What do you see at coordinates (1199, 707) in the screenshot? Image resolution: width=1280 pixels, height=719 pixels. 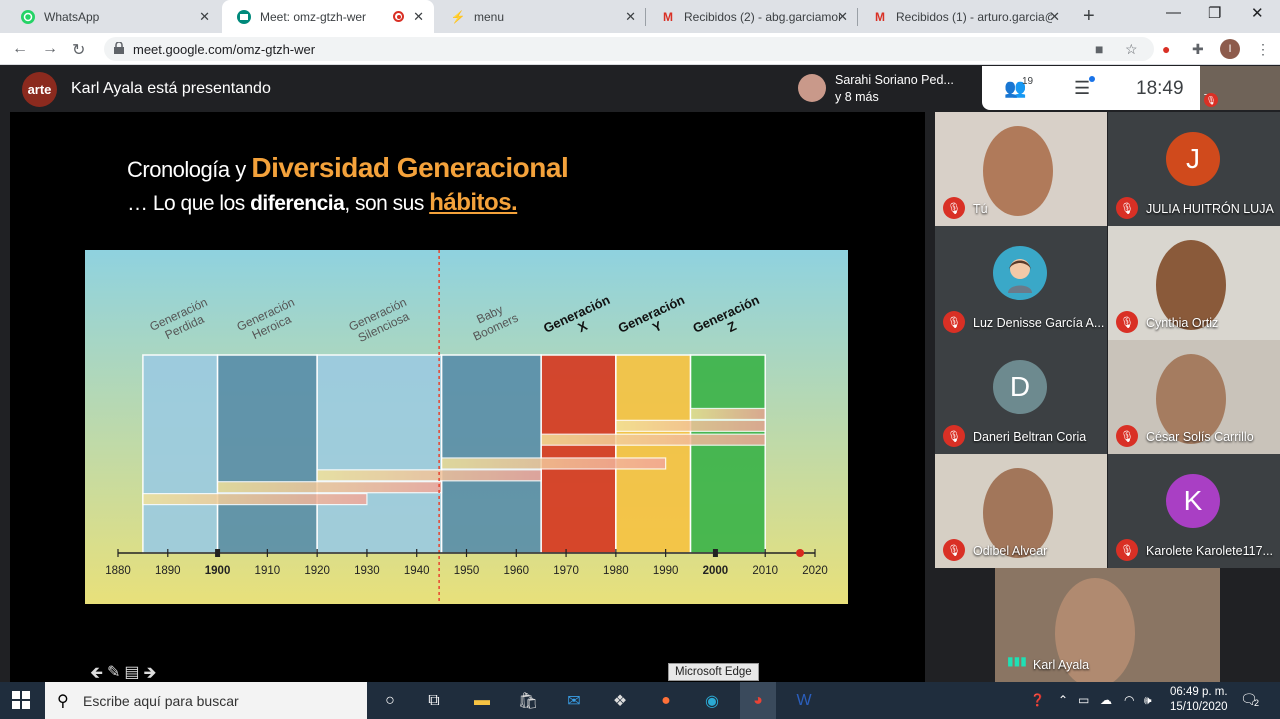 I see `taskbar-date: 15/10/2020` at bounding box center [1199, 707].